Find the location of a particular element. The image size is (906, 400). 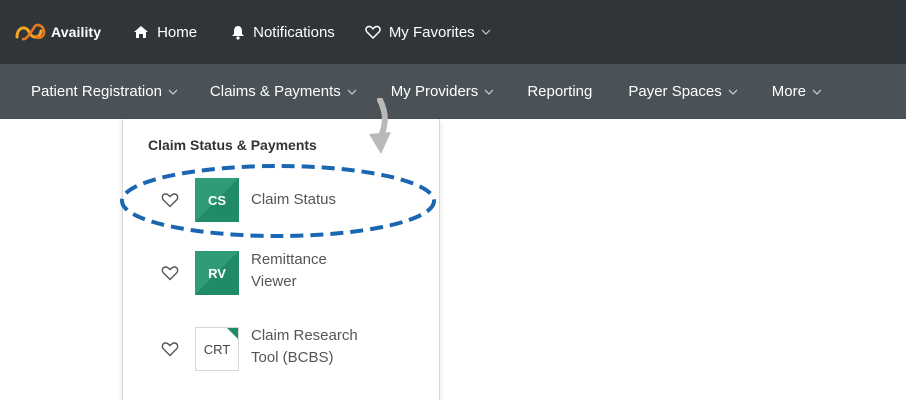

availity-logo: Availity is located at coordinates (57, 32).